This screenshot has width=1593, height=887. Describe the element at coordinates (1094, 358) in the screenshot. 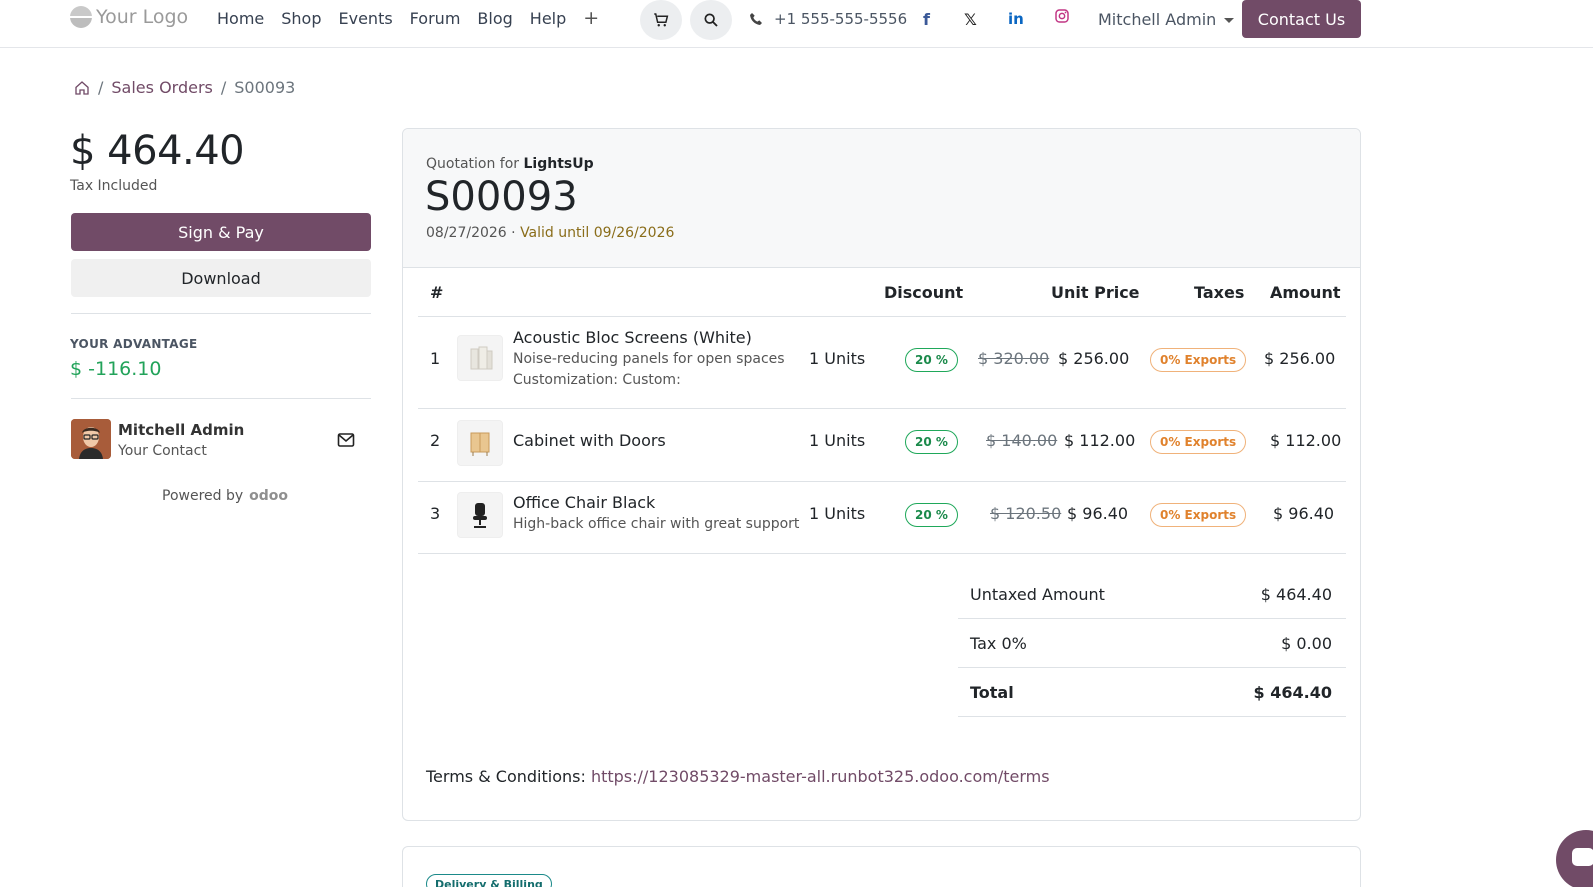

I see `unit-price: $ 256.00` at that location.